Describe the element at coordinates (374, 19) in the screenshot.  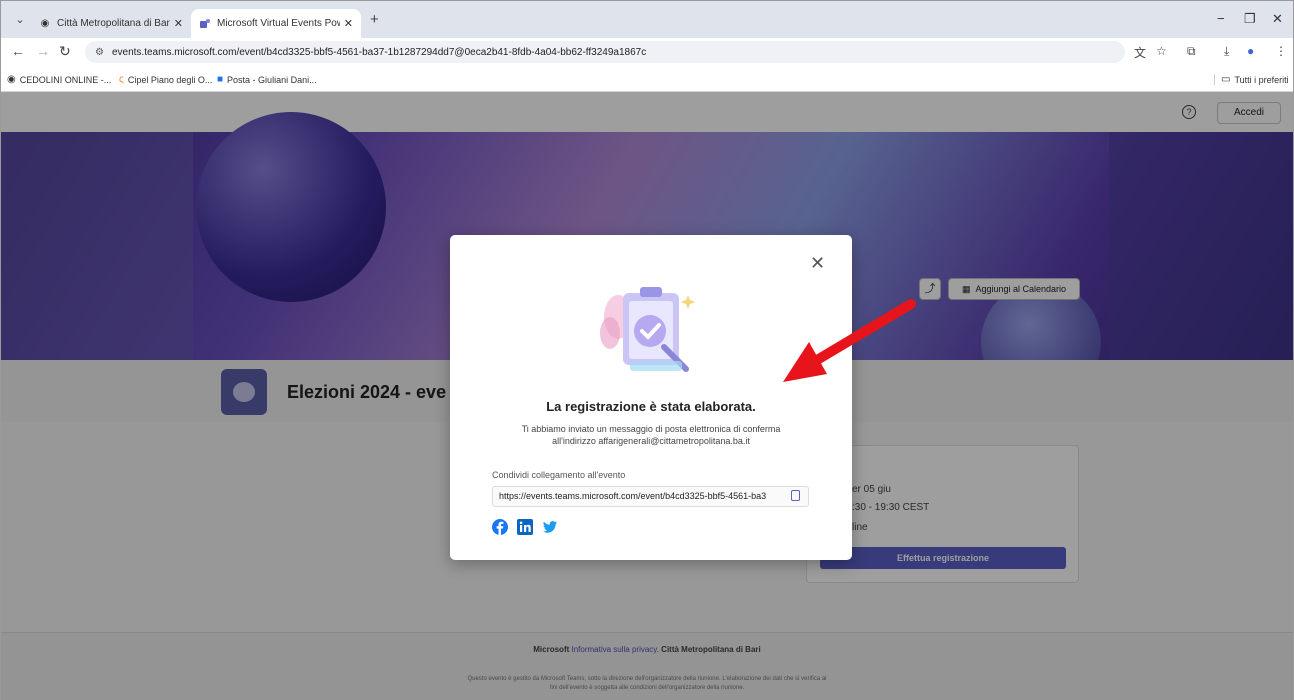
I see `new-tab-button: +` at that location.